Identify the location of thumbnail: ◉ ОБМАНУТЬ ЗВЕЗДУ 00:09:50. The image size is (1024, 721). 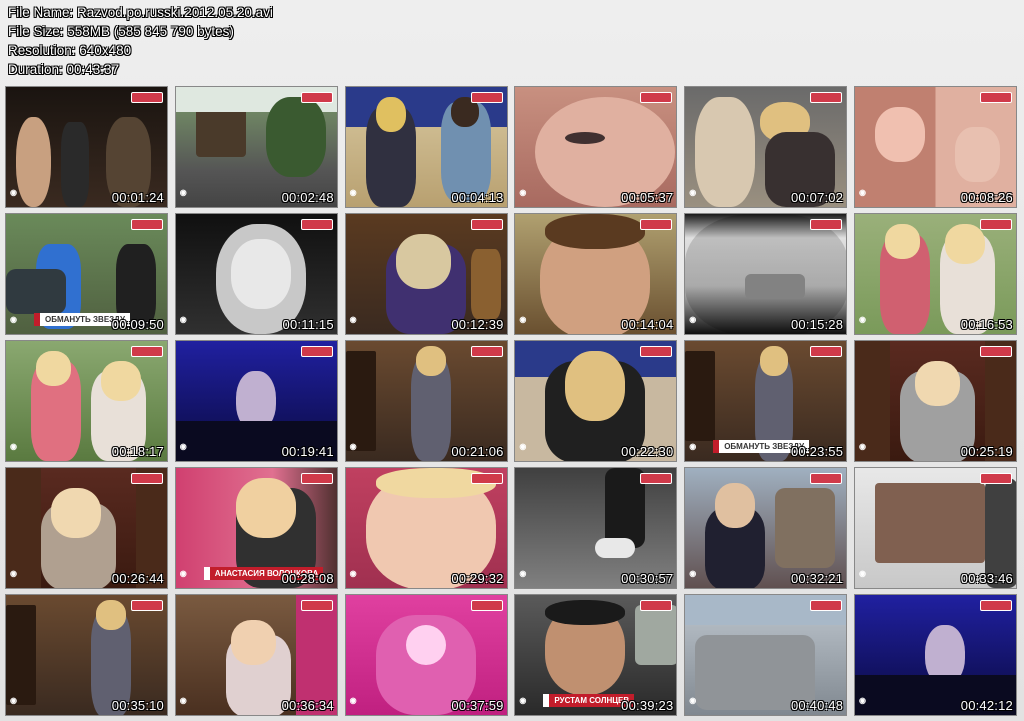
(86, 274).